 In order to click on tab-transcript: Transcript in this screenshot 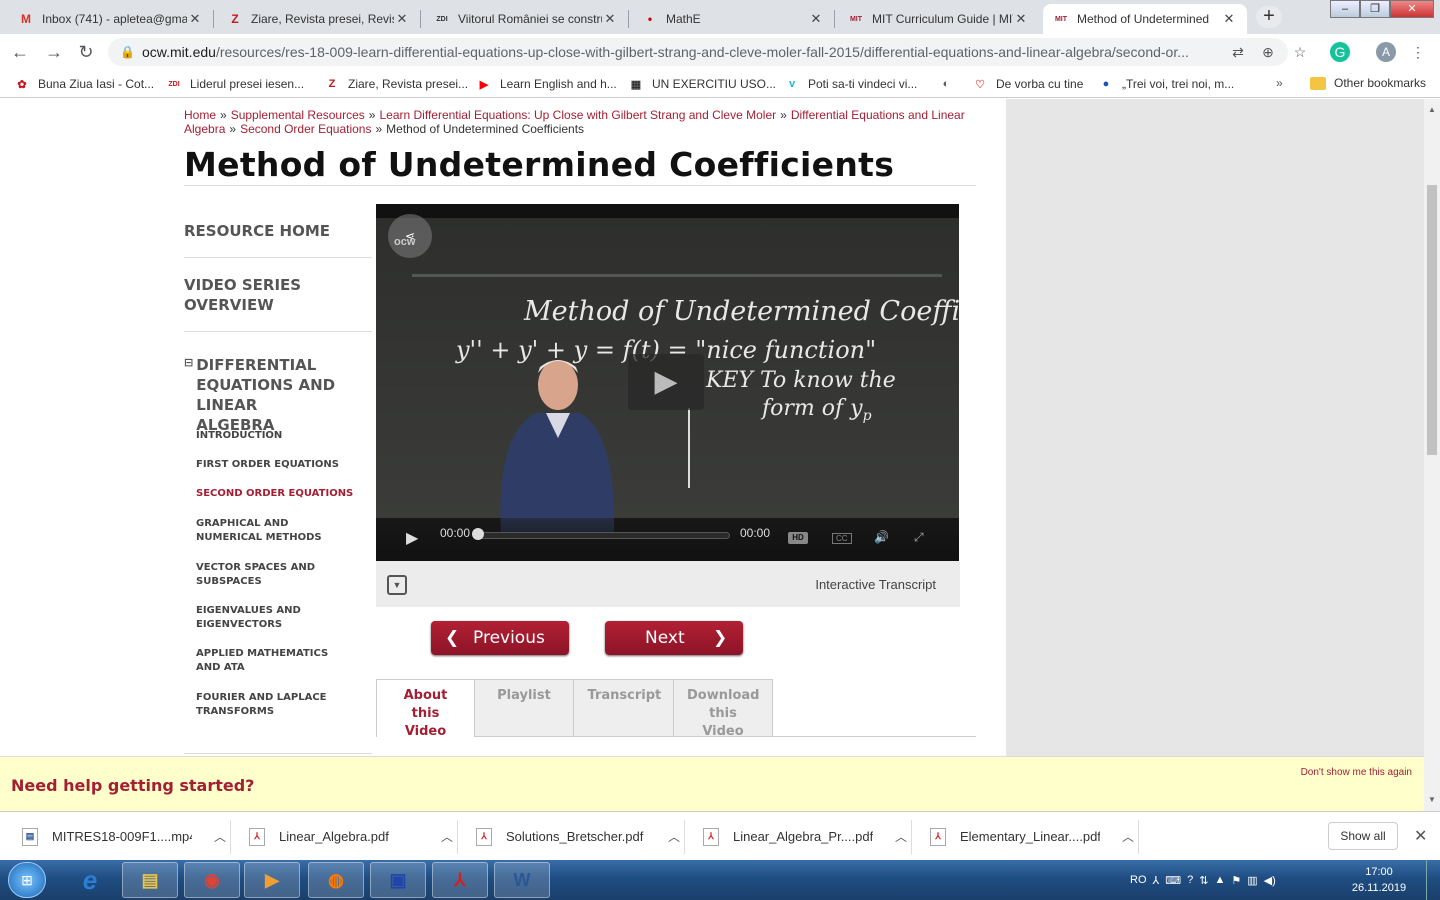, I will do `click(623, 708)`.